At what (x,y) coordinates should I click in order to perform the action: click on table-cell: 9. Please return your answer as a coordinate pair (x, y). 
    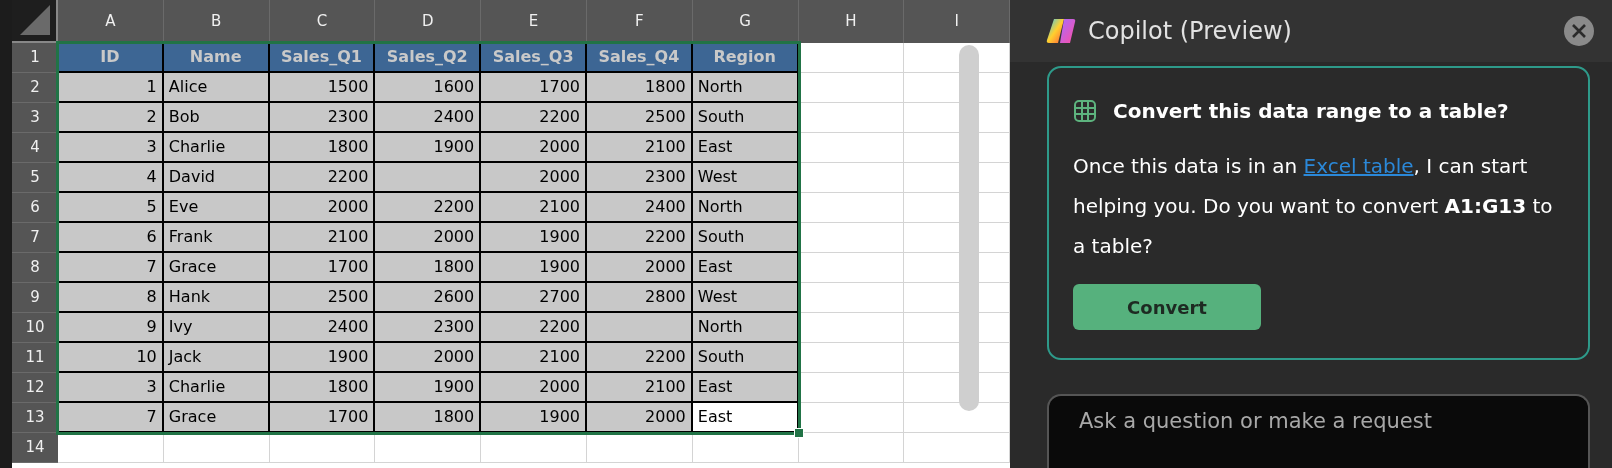
    Looking at the image, I should click on (111, 328).